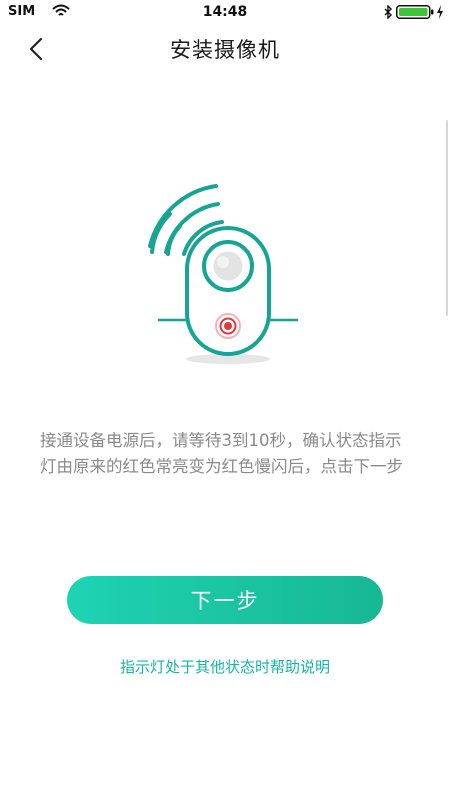  I want to click on navigation-bar: 安装摄像机, so click(225, 49).